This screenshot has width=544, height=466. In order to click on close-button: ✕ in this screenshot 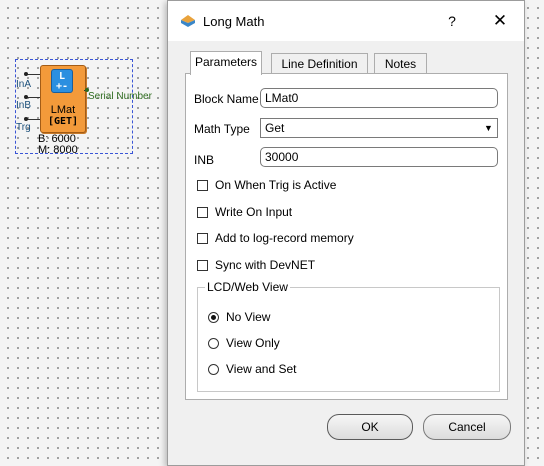, I will do `click(500, 21)`.